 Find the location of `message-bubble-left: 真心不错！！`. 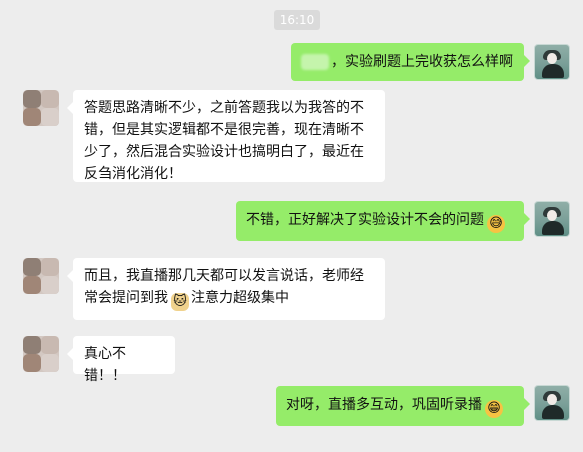

message-bubble-left: 真心不错！！ is located at coordinates (121, 360).